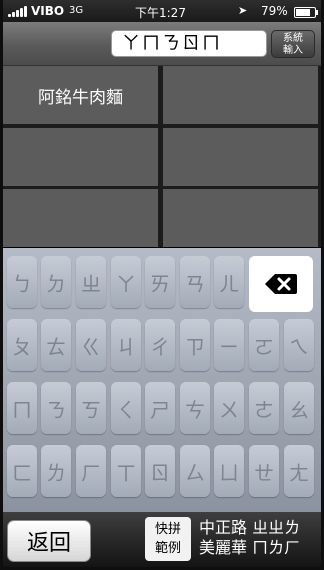 The height and width of the screenshot is (570, 324). I want to click on example-line: 中正路 ㄓㄓㄌ, so click(250, 527).